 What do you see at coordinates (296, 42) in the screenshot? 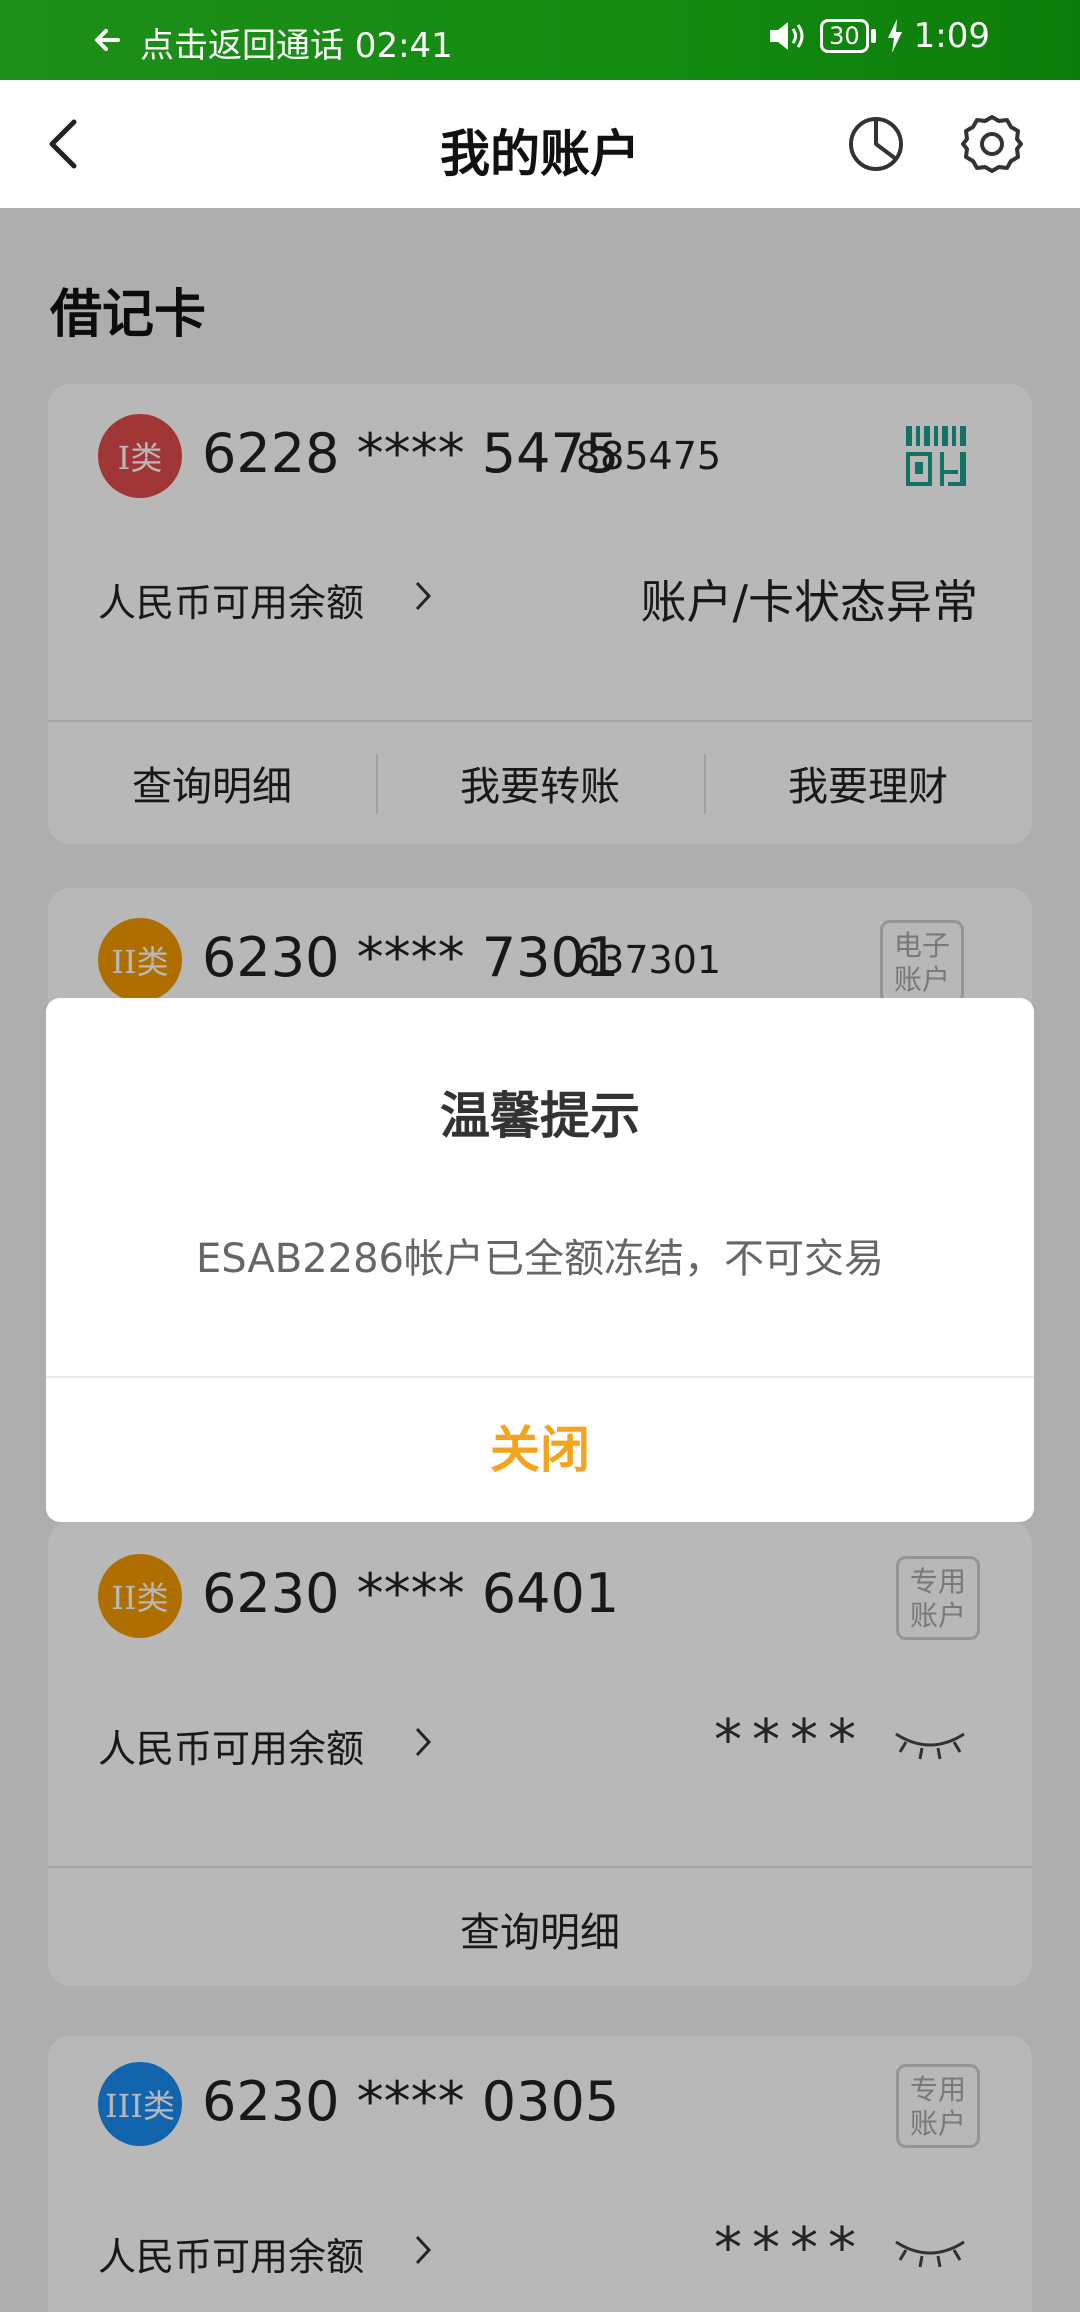
I see `return-to-call-text: 点击返回通话 02:41` at bounding box center [296, 42].